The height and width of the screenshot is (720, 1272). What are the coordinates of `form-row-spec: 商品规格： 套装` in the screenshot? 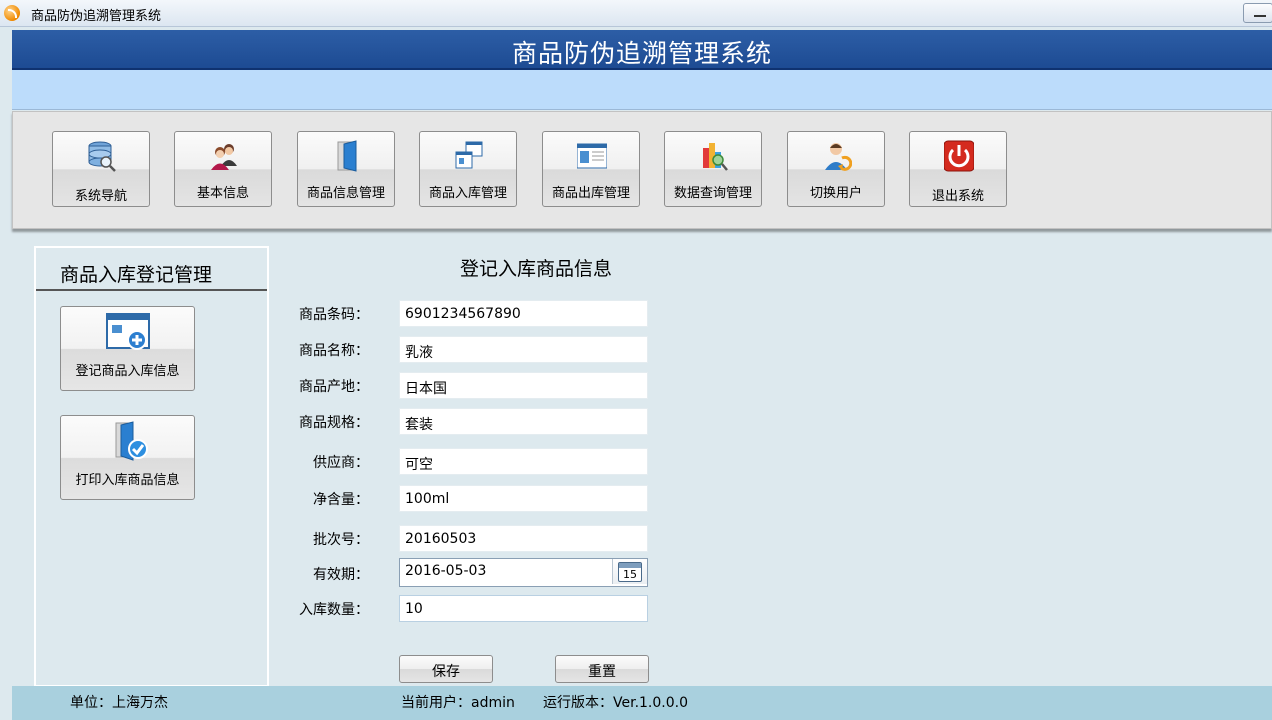 It's located at (475, 423).